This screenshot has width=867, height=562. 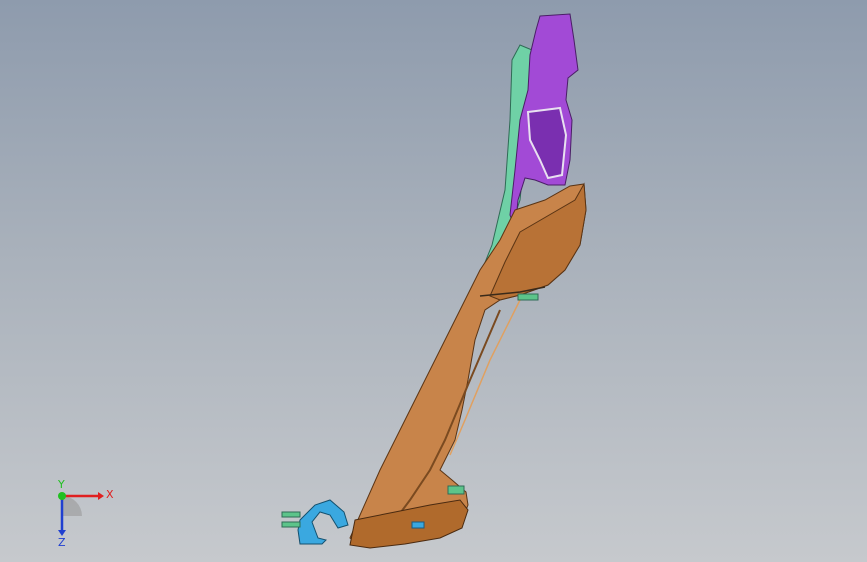 I want to click on coordinate-triad: X Y Z, so click(x=85, y=513).